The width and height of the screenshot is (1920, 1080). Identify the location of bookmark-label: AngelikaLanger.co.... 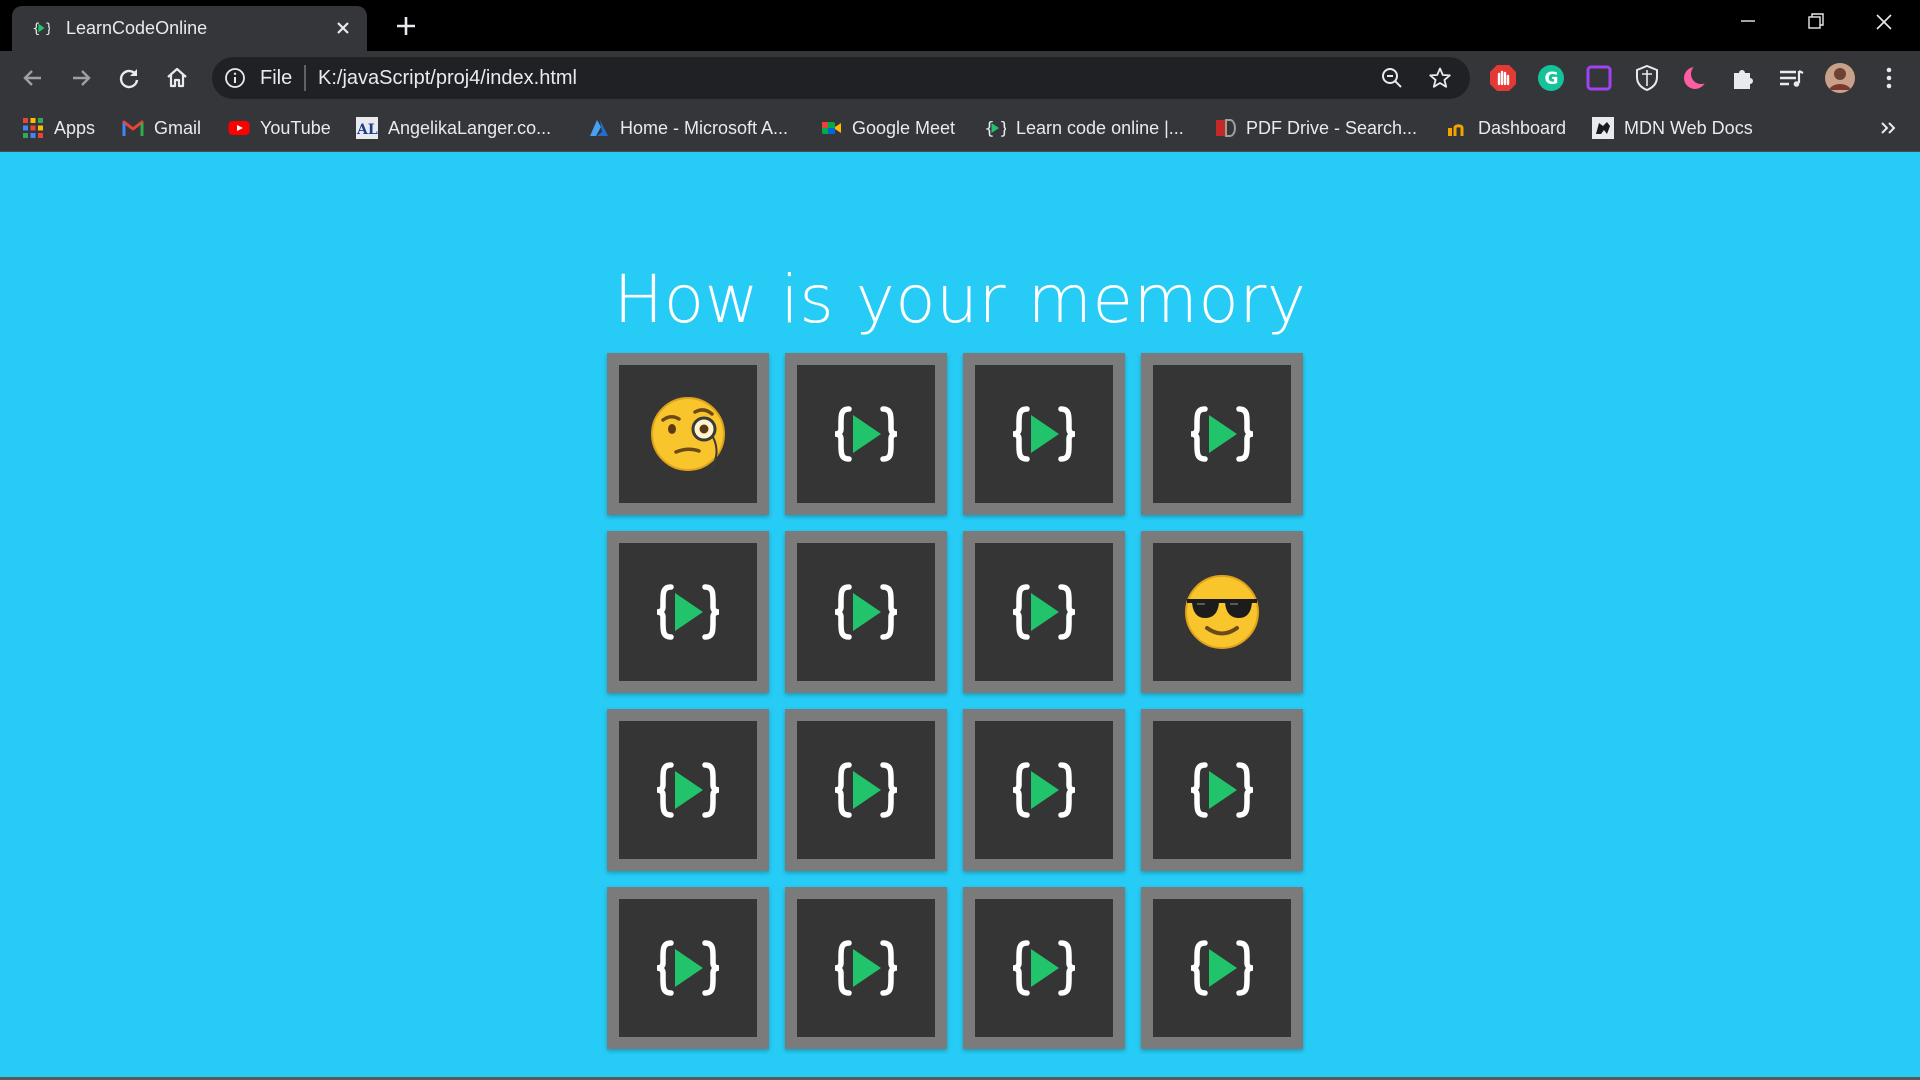
(470, 127).